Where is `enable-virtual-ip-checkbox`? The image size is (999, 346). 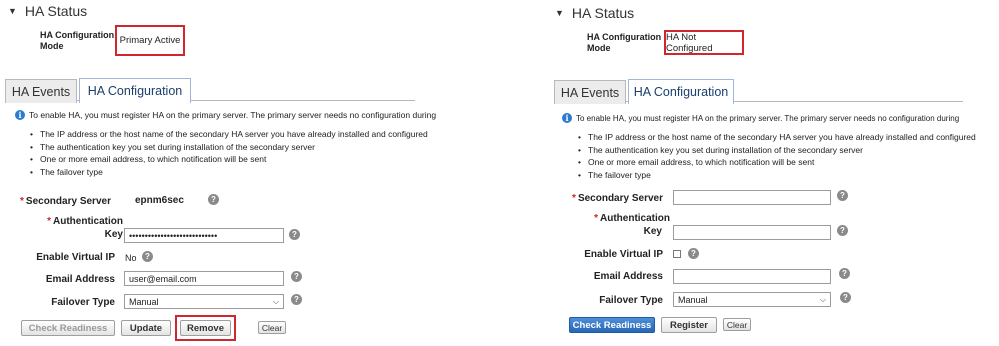
enable-virtual-ip-checkbox is located at coordinates (677, 254).